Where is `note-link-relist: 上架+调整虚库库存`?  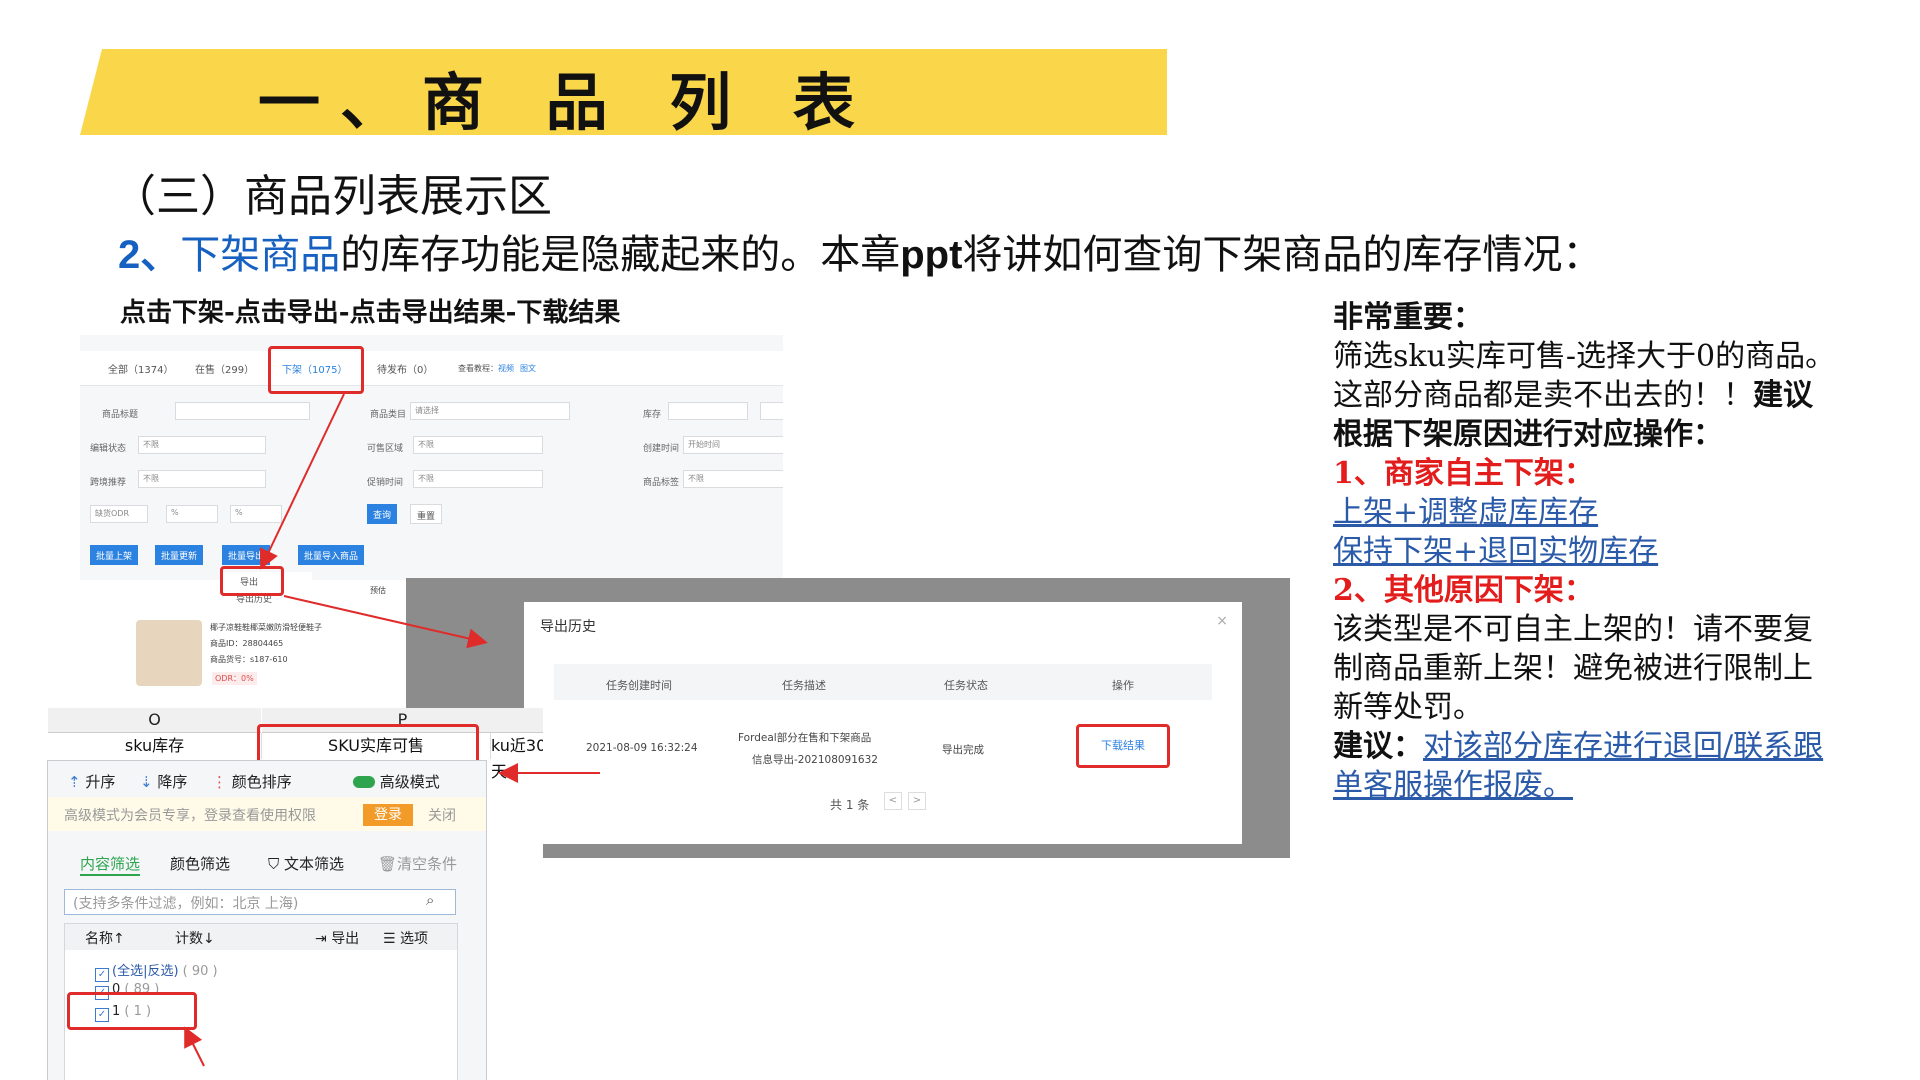 note-link-relist: 上架+调整虚库库存 is located at coordinates (1613, 512).